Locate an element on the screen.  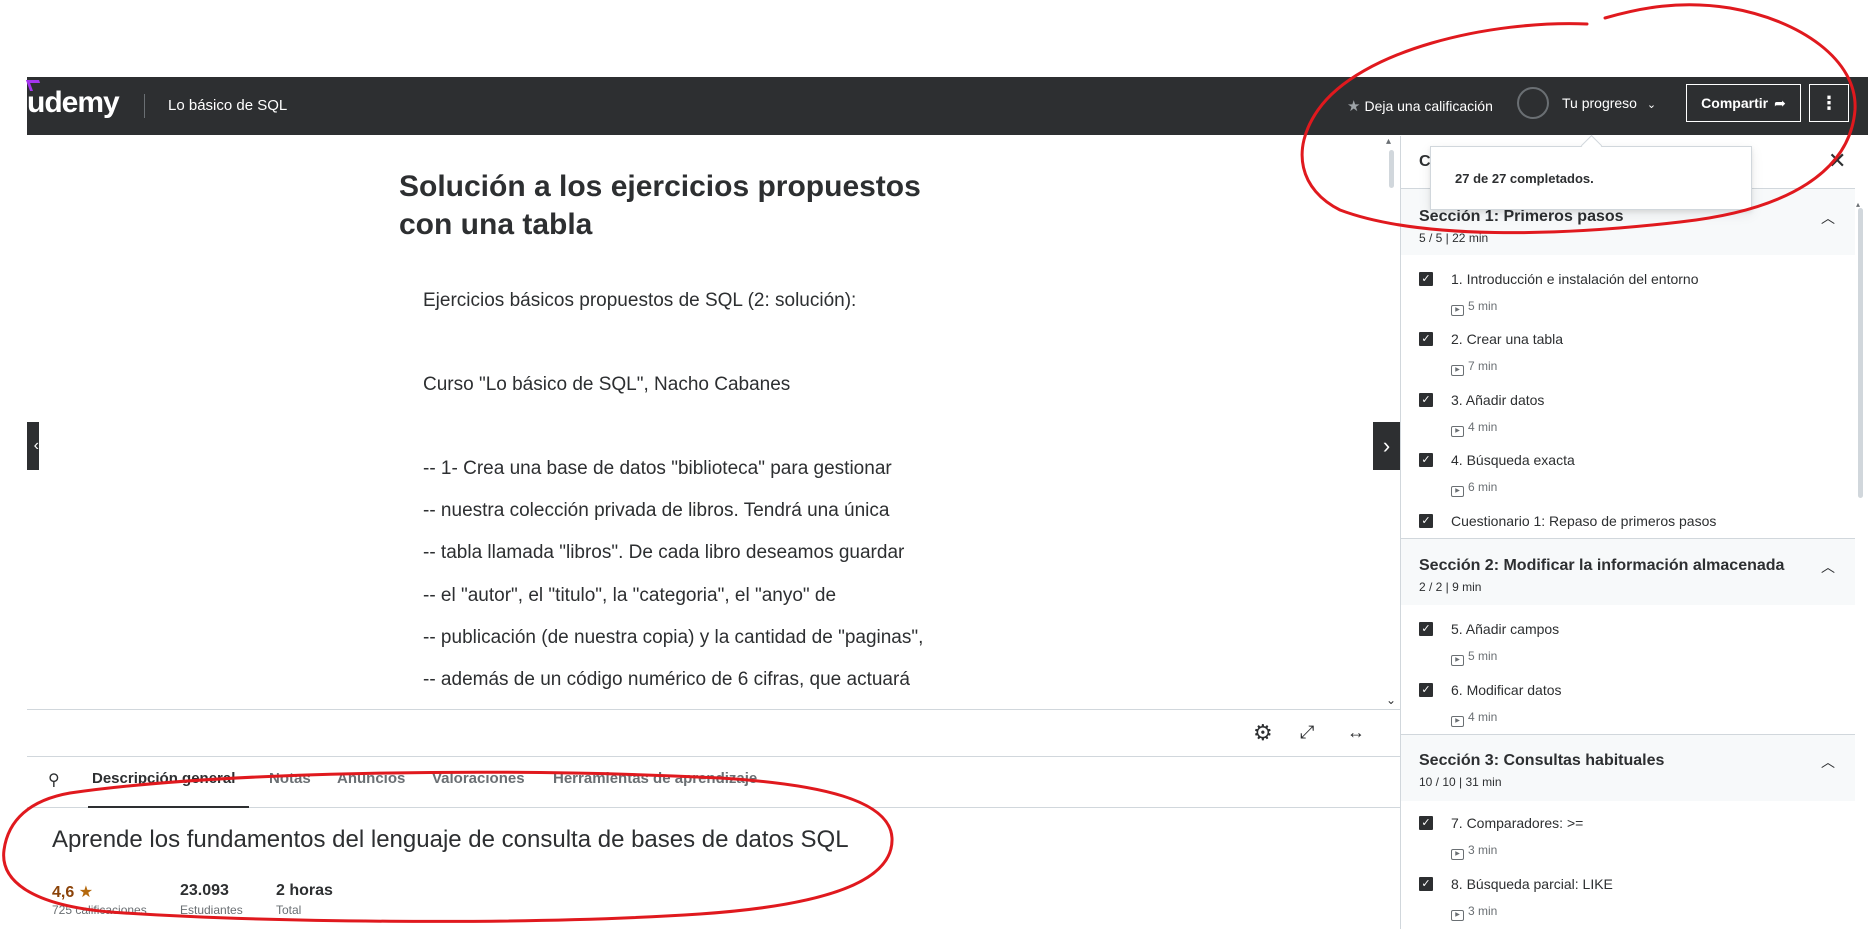
duration-text: 6 min is located at coordinates (1483, 487).